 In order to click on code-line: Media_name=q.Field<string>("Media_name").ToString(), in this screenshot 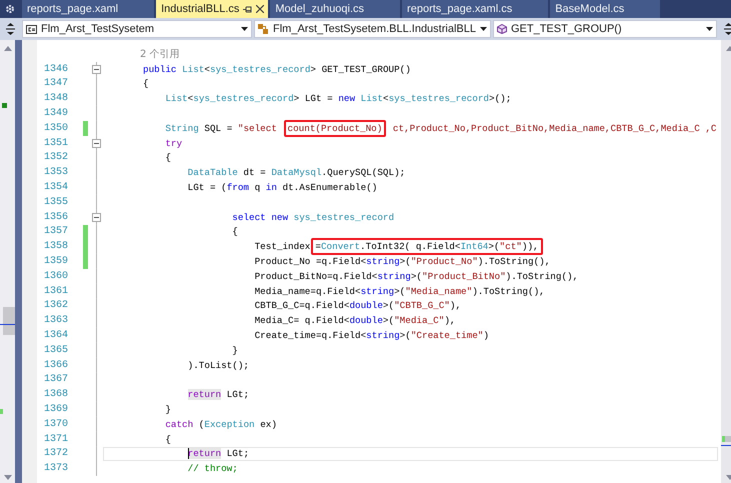, I will do `click(399, 291)`.